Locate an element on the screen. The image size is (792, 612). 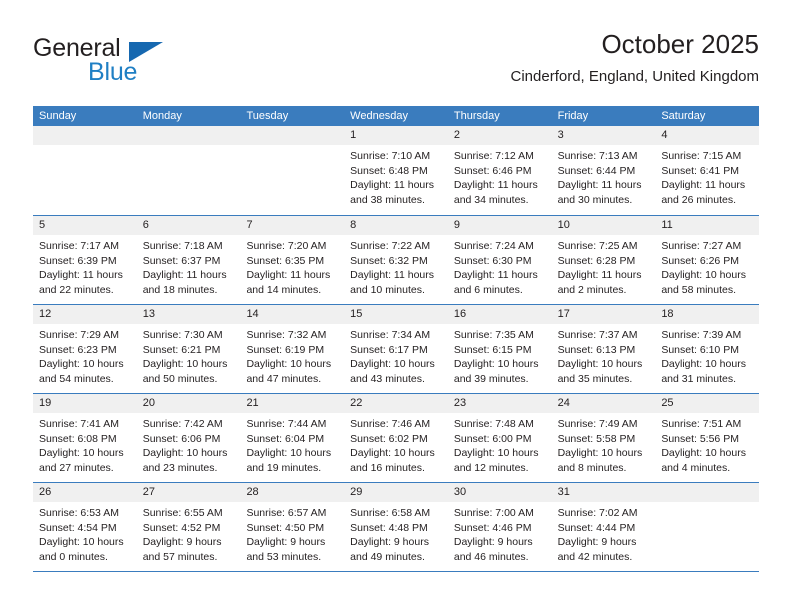
day-number: 17 is located at coordinates (603, 314).